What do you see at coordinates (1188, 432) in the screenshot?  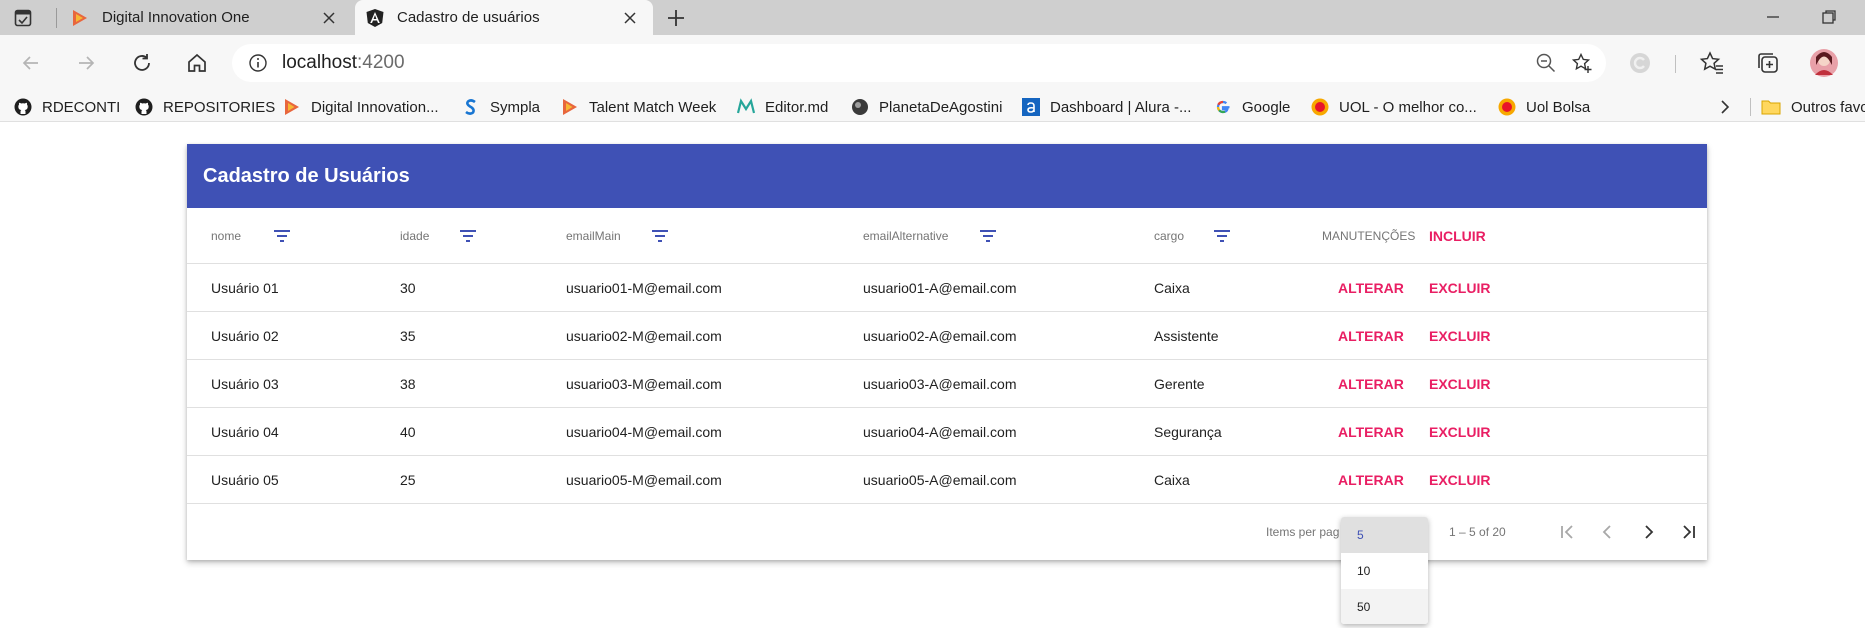 I see `cell-cargo: Segurança` at bounding box center [1188, 432].